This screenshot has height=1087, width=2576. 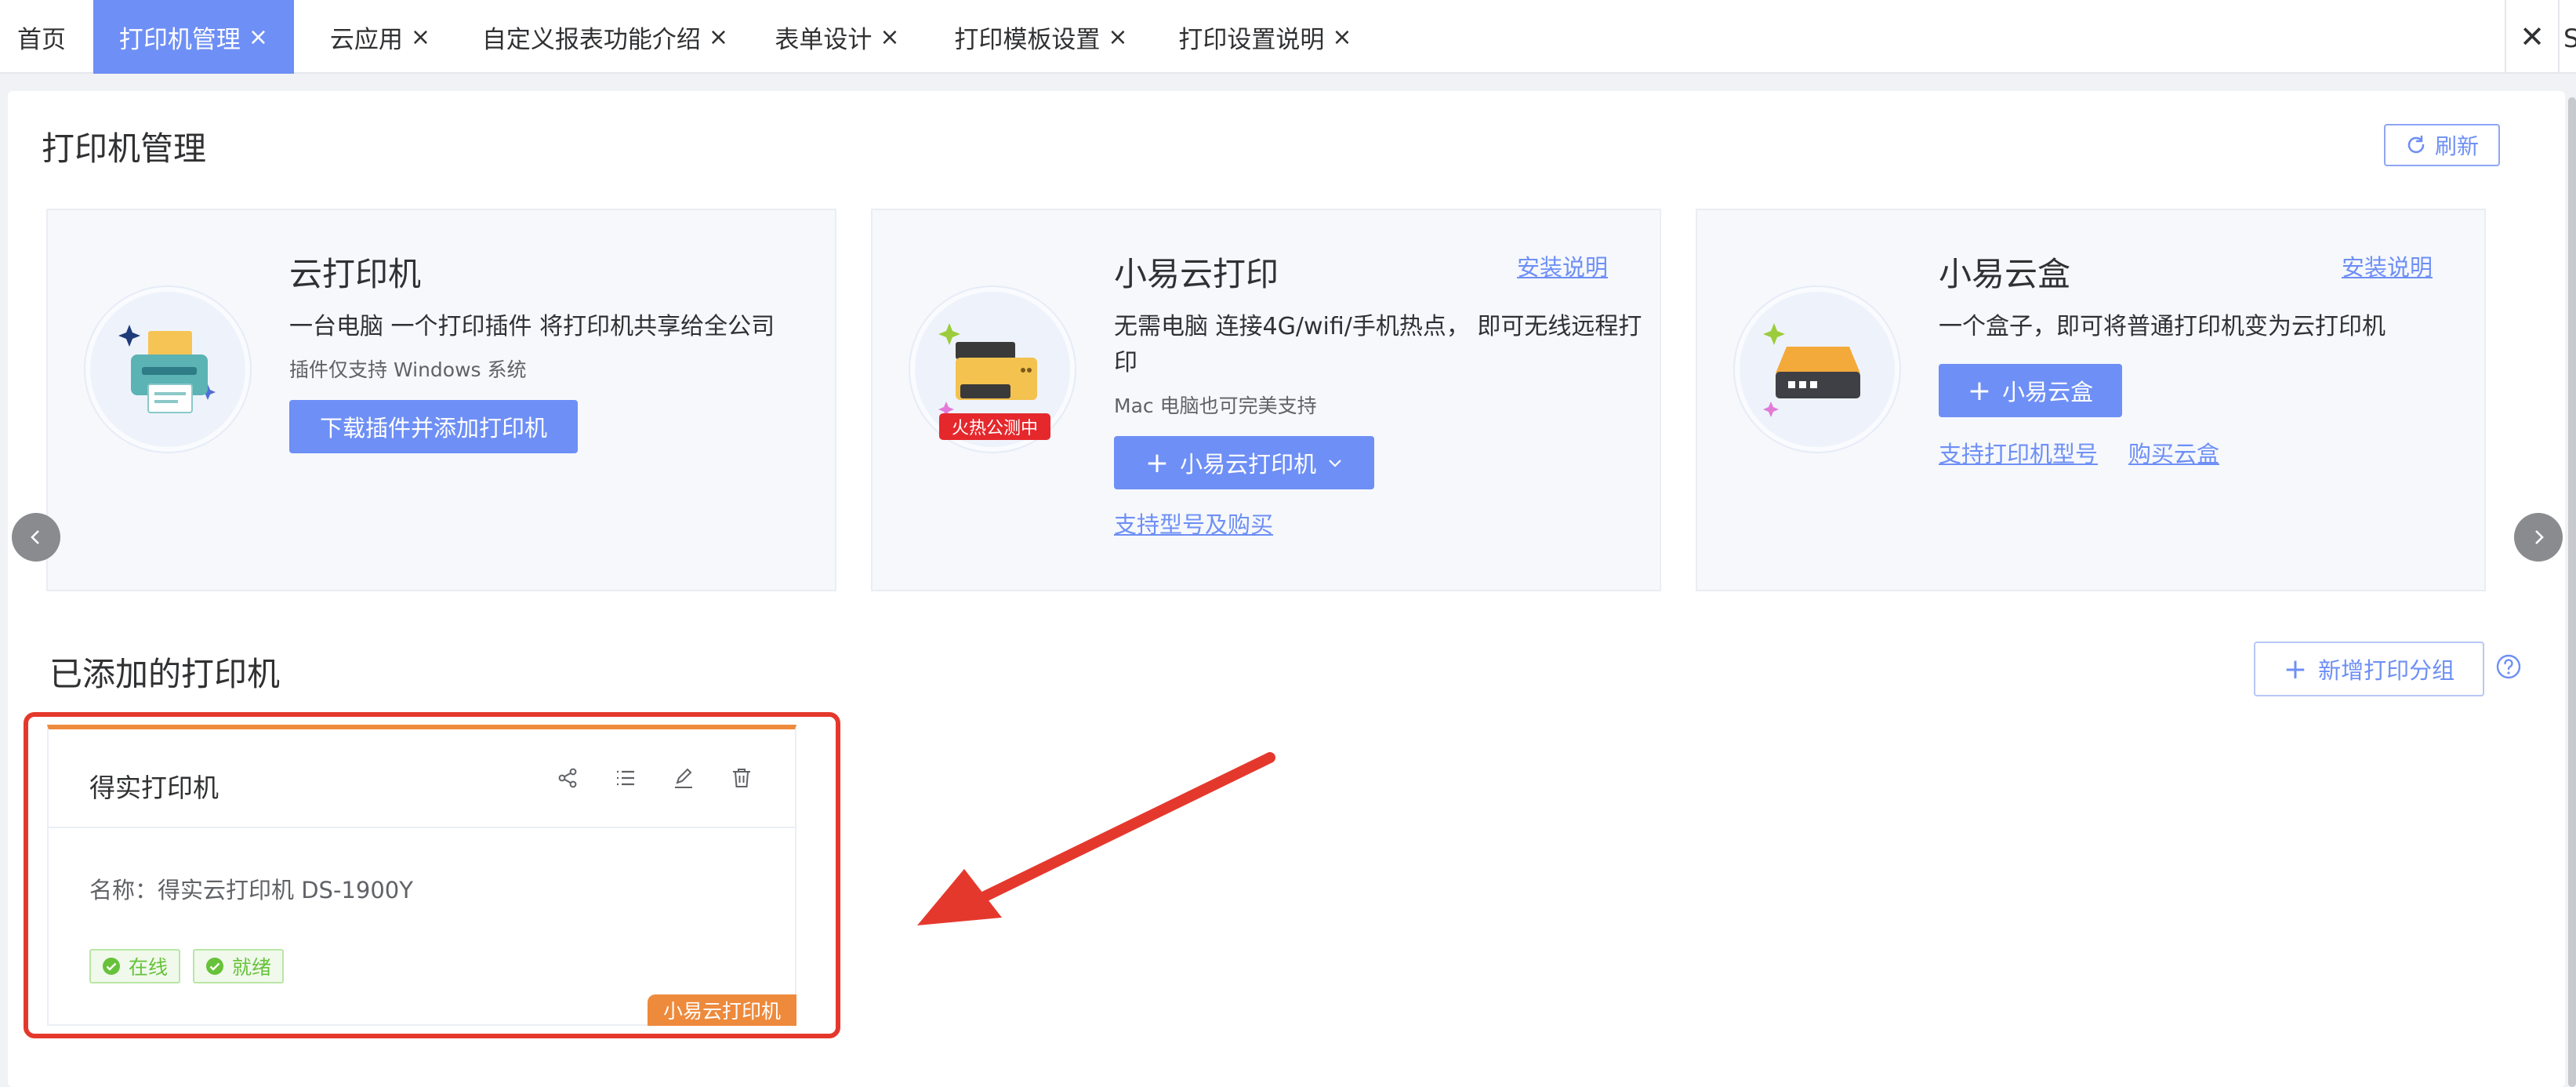 What do you see at coordinates (1027, 39) in the screenshot?
I see `tab-label: 打印模板设置` at bounding box center [1027, 39].